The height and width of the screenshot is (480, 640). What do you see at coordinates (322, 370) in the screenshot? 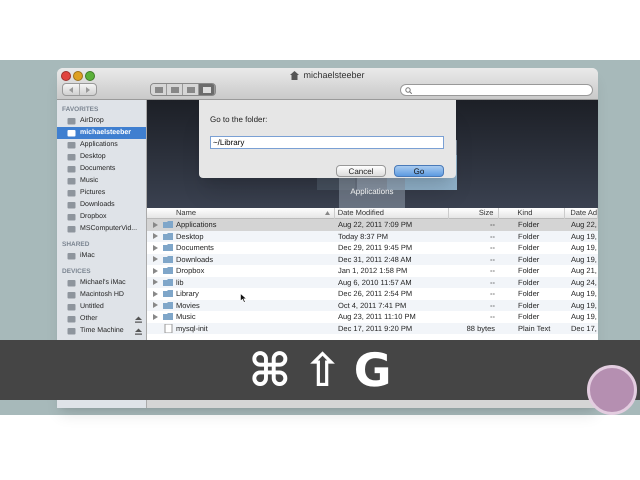
I see `shortcut-key: ⇧` at bounding box center [322, 370].